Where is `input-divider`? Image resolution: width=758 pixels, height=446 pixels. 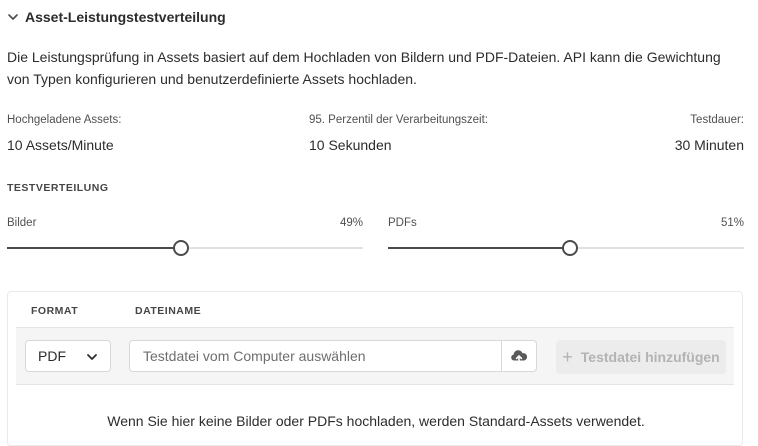
input-divider is located at coordinates (501, 356).